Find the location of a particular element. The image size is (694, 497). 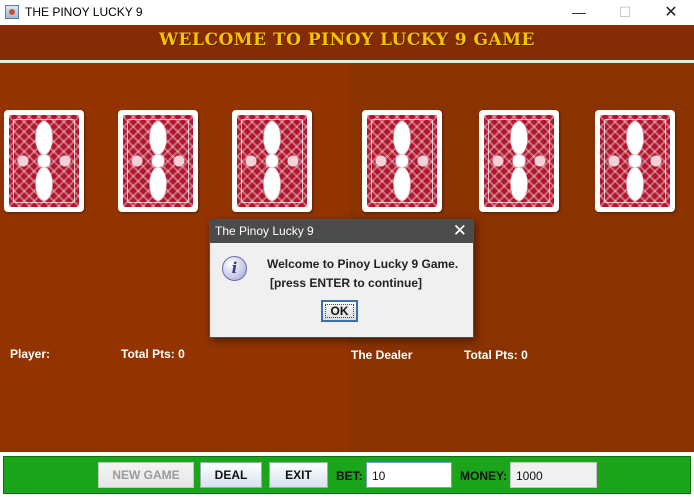

money-label: MONEY: is located at coordinates (484, 476).